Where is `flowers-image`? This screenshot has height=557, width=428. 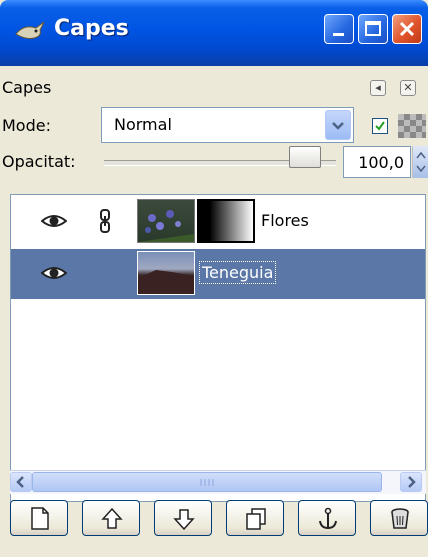 flowers-image is located at coordinates (166, 226).